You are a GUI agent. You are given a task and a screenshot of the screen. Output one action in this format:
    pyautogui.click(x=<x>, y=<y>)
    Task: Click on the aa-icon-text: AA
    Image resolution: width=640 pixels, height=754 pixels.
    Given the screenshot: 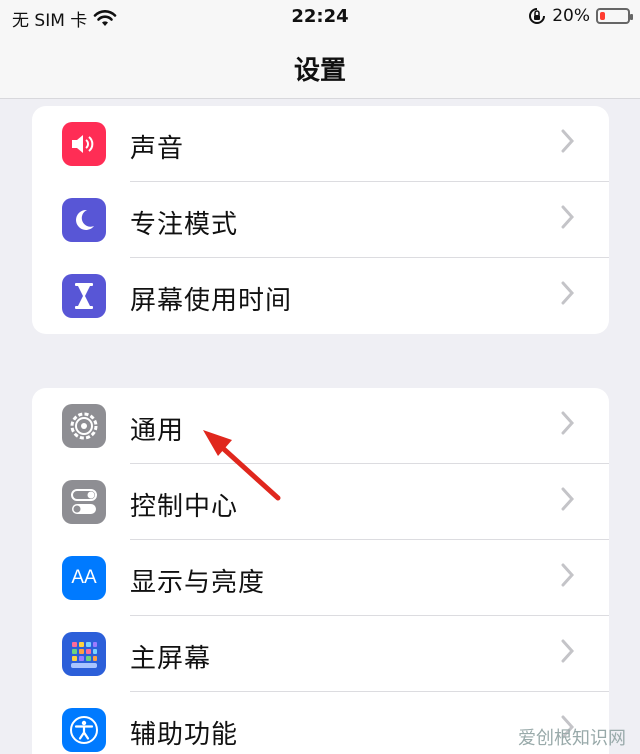 What is the action you would take?
    pyautogui.click(x=84, y=577)
    